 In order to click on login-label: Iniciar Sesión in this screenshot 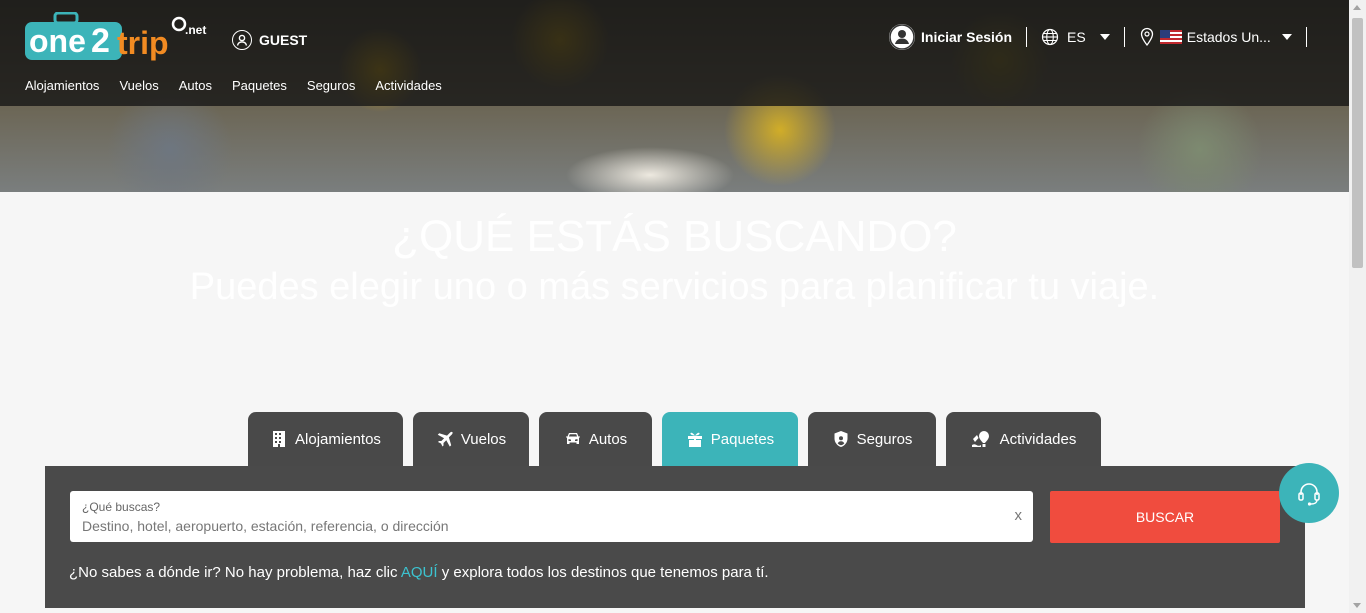, I will do `click(967, 37)`.